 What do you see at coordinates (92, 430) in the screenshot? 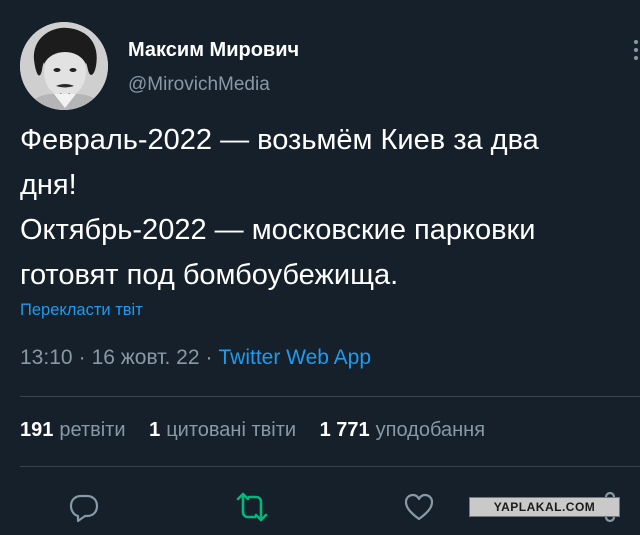
I see `retweets-label: ретвіти` at bounding box center [92, 430].